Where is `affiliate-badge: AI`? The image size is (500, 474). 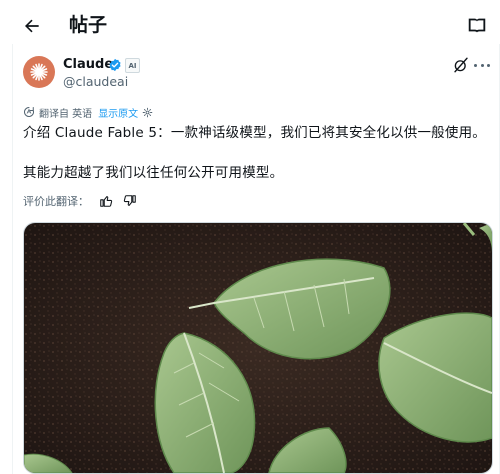
affiliate-badge: AI is located at coordinates (132, 65).